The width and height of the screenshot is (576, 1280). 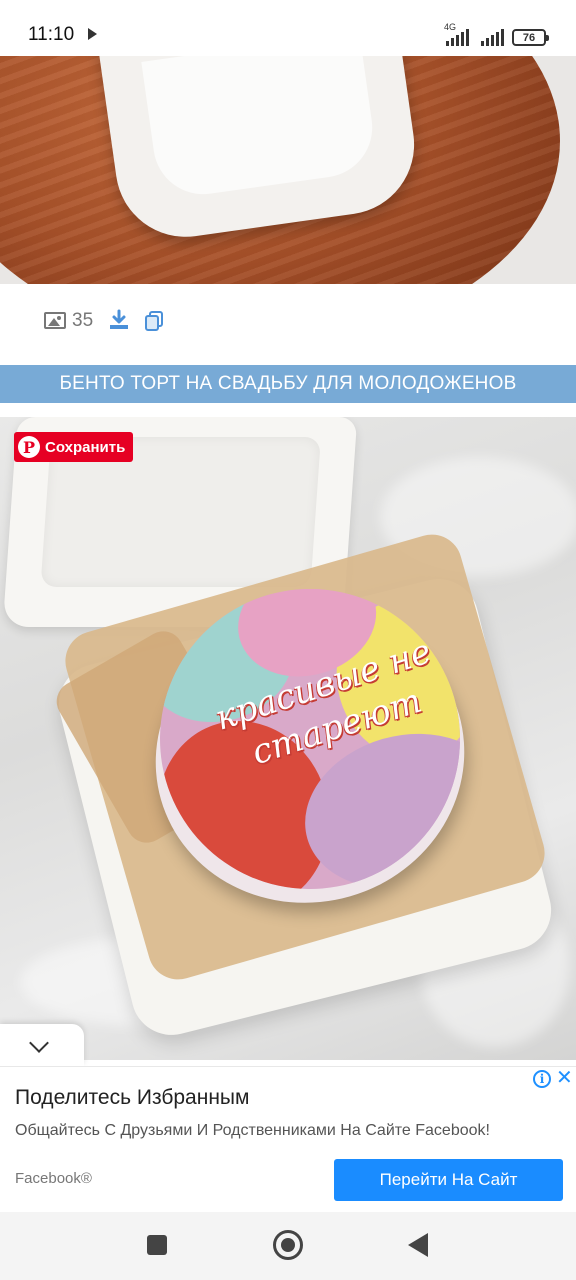 What do you see at coordinates (456, 34) in the screenshot?
I see `mobile-signal-icon: 4G` at bounding box center [456, 34].